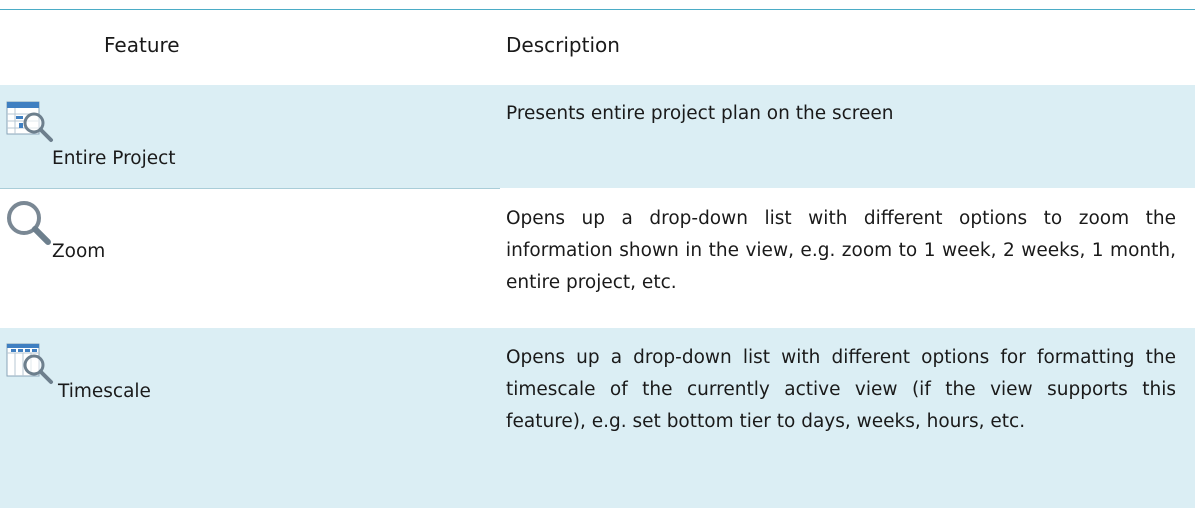 Image resolution: width=1195 pixels, height=508 pixels. Describe the element at coordinates (34, 368) in the screenshot. I see `timescale-icon` at that location.